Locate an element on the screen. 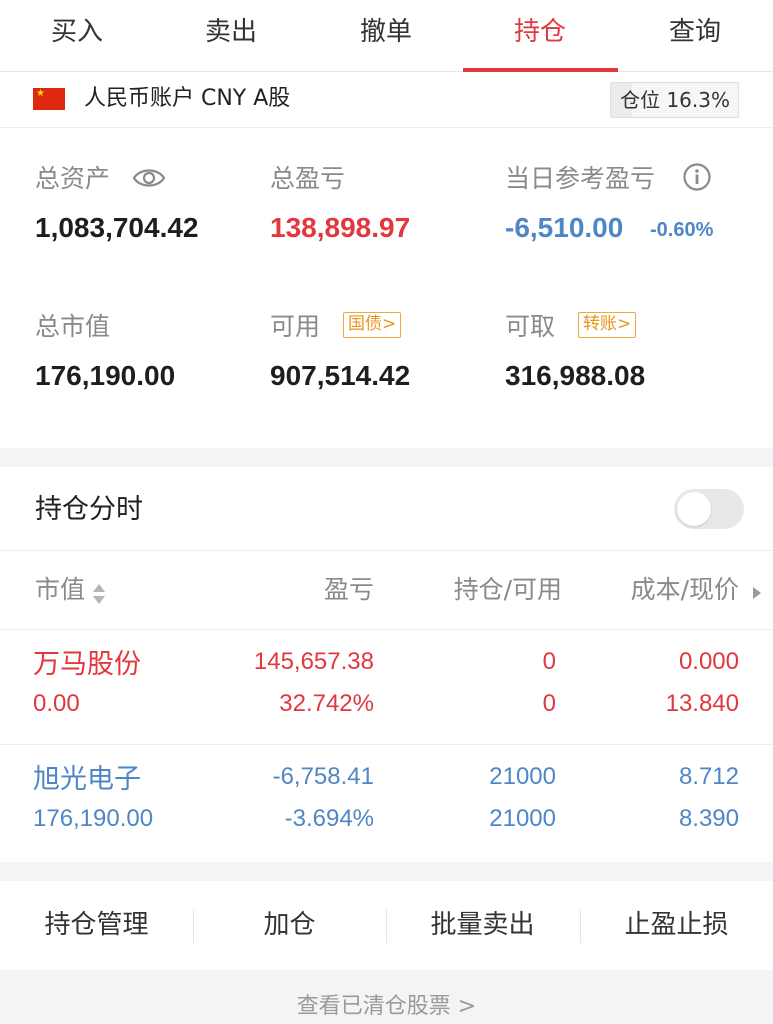 The image size is (773, 1024). view-cleared-stocks-link: 查看已清仓股票 > is located at coordinates (386, 1007).